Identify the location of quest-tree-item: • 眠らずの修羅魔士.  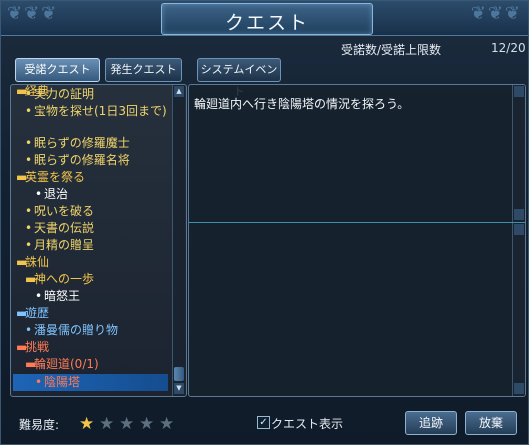
(77, 143).